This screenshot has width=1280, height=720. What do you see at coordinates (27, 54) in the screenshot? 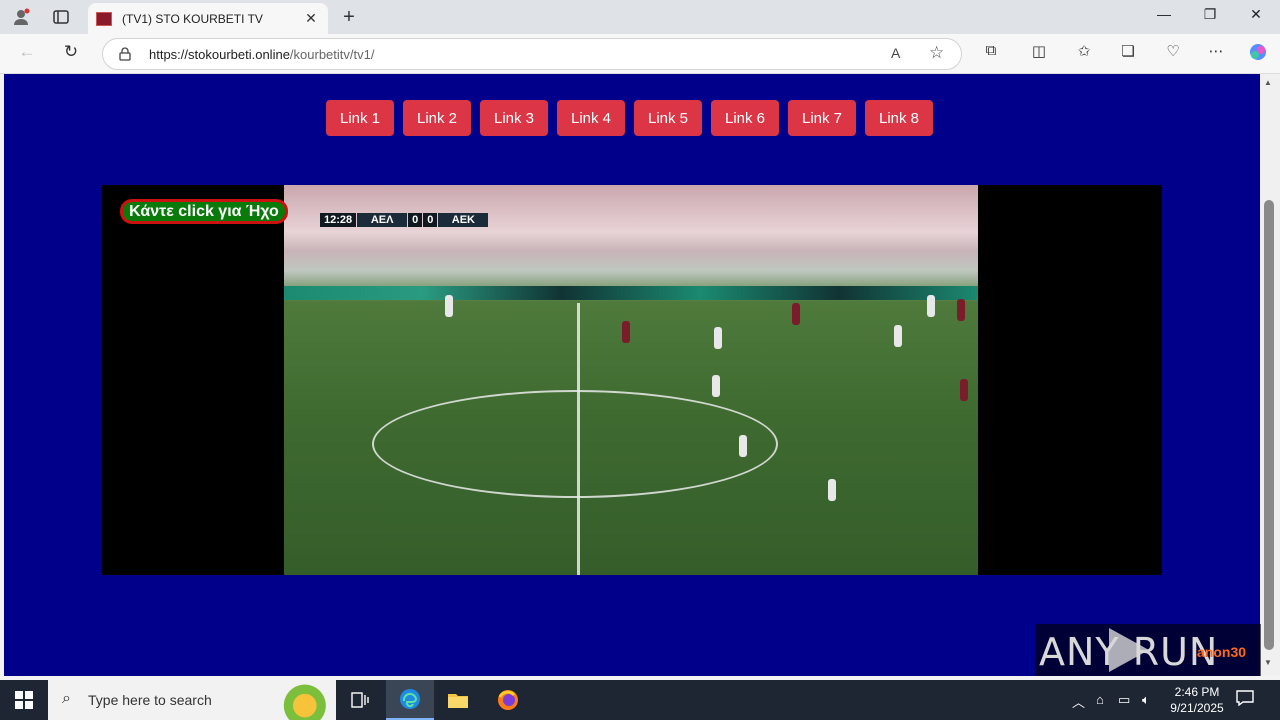
I see `back-icon: ←` at bounding box center [27, 54].